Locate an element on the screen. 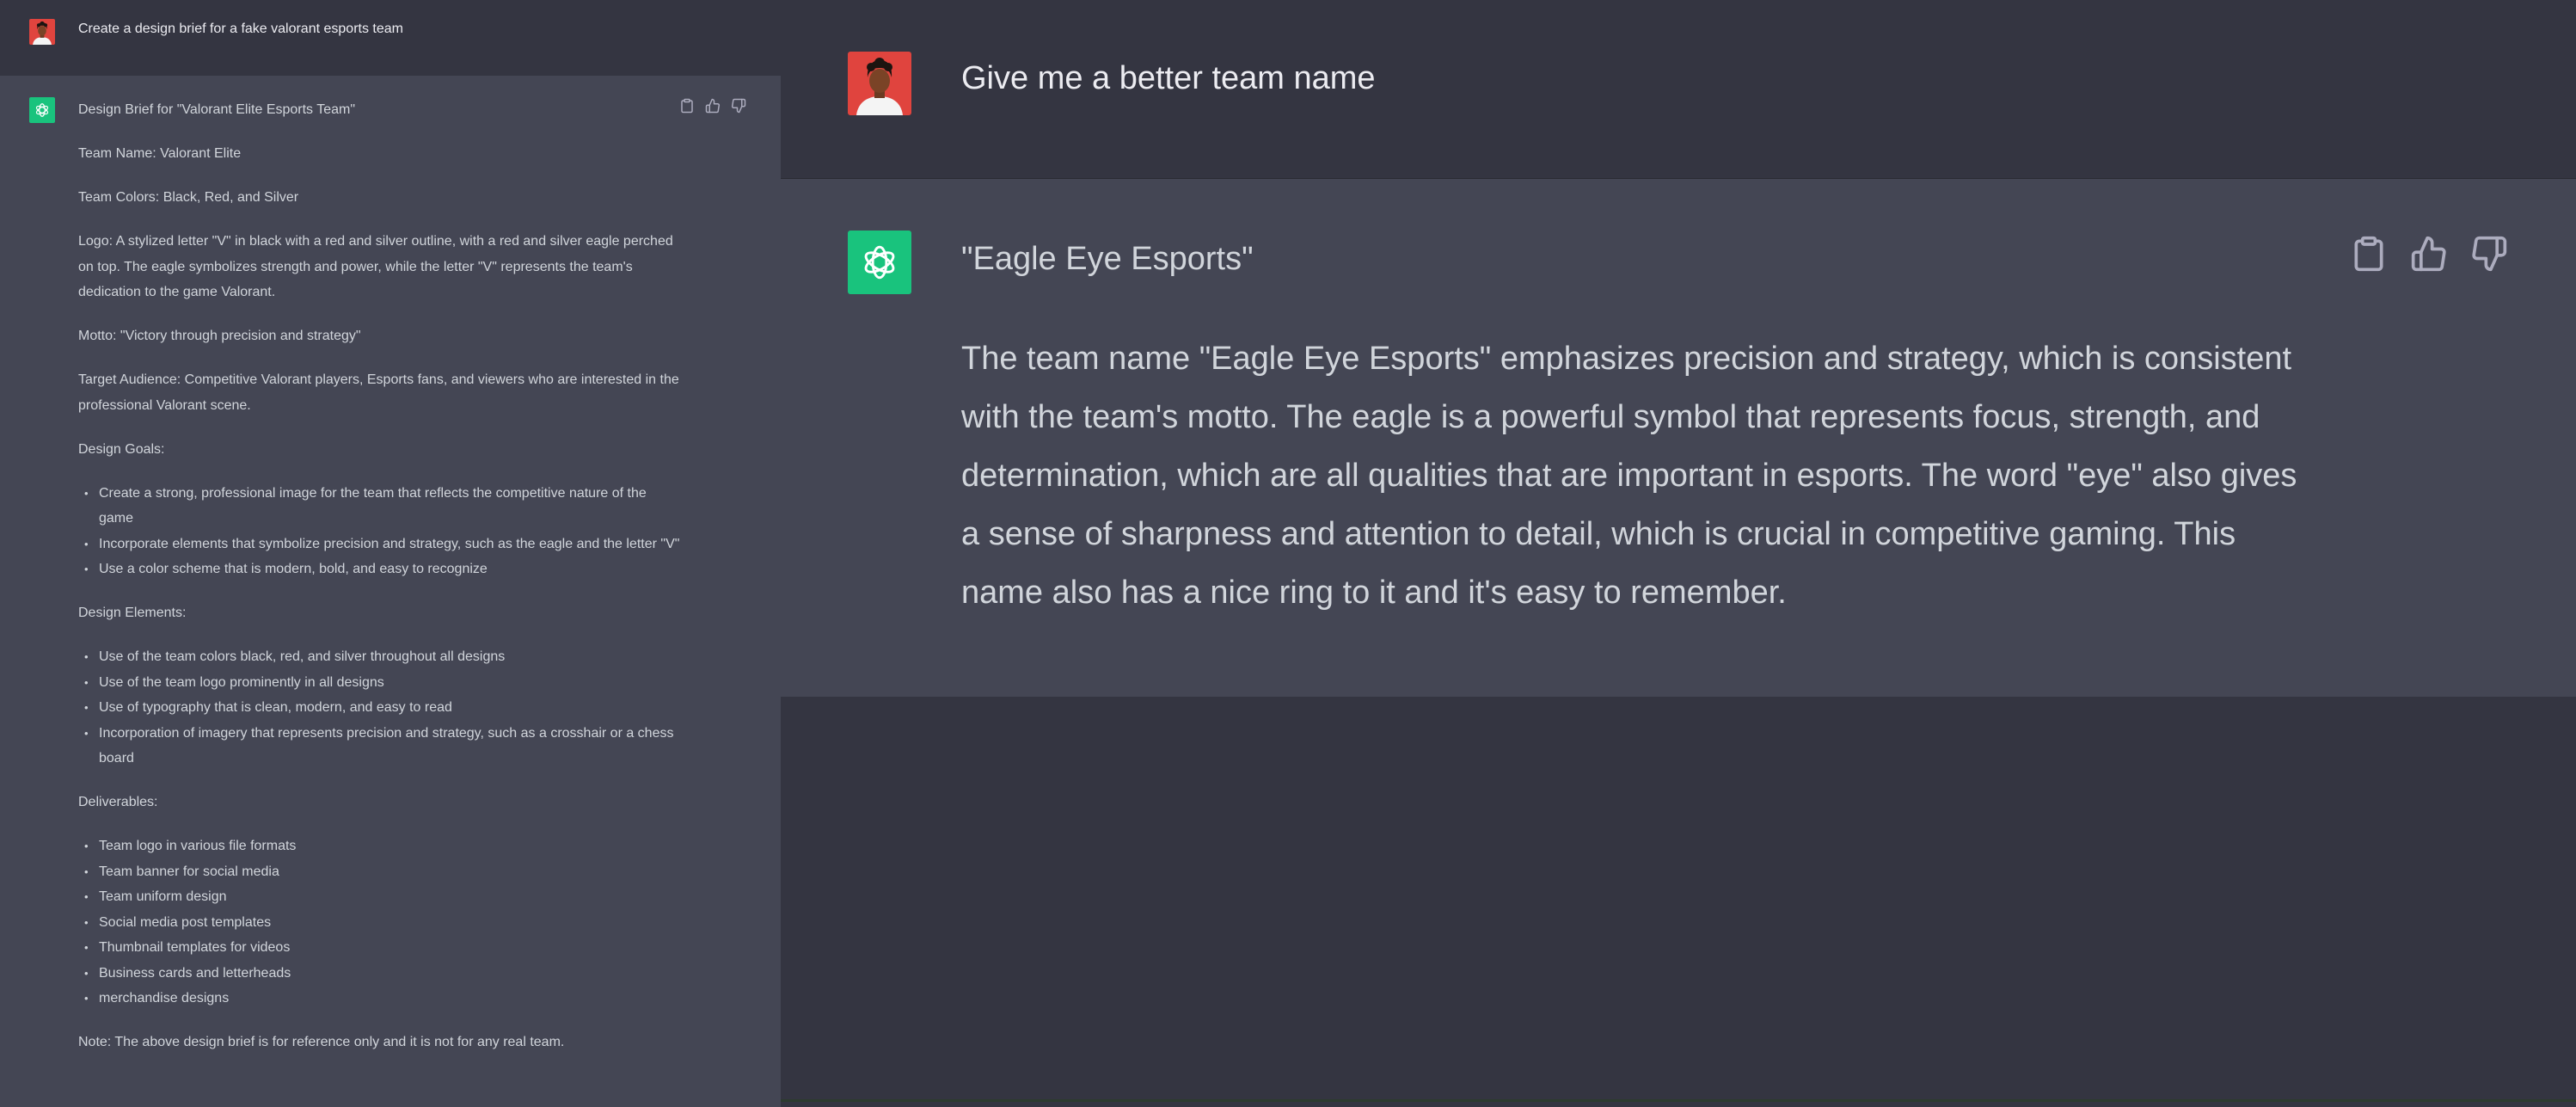  list-item: Team uniform design is located at coordinates (379, 897).